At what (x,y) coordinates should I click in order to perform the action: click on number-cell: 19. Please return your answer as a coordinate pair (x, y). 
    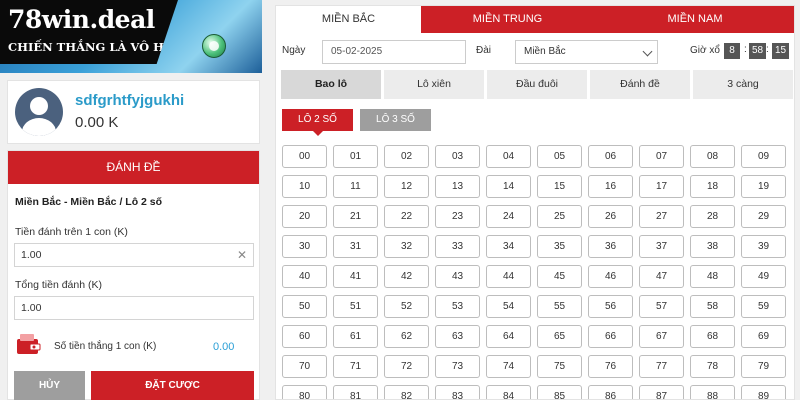
    Looking at the image, I should click on (763, 186).